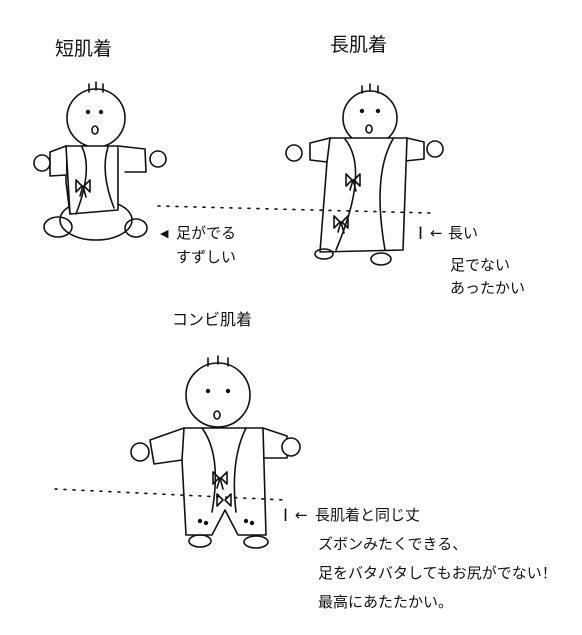 The width and height of the screenshot is (582, 635). I want to click on short-undershirt-note-1: 足がでる, so click(206, 233).